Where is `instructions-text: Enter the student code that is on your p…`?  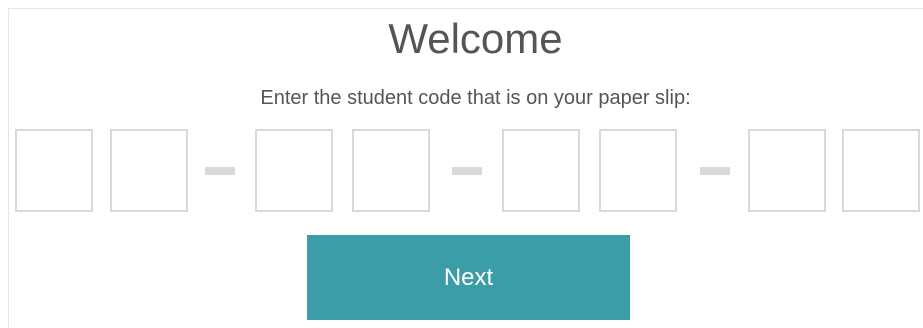
instructions-text: Enter the student code that is on your p… is located at coordinates (475, 98).